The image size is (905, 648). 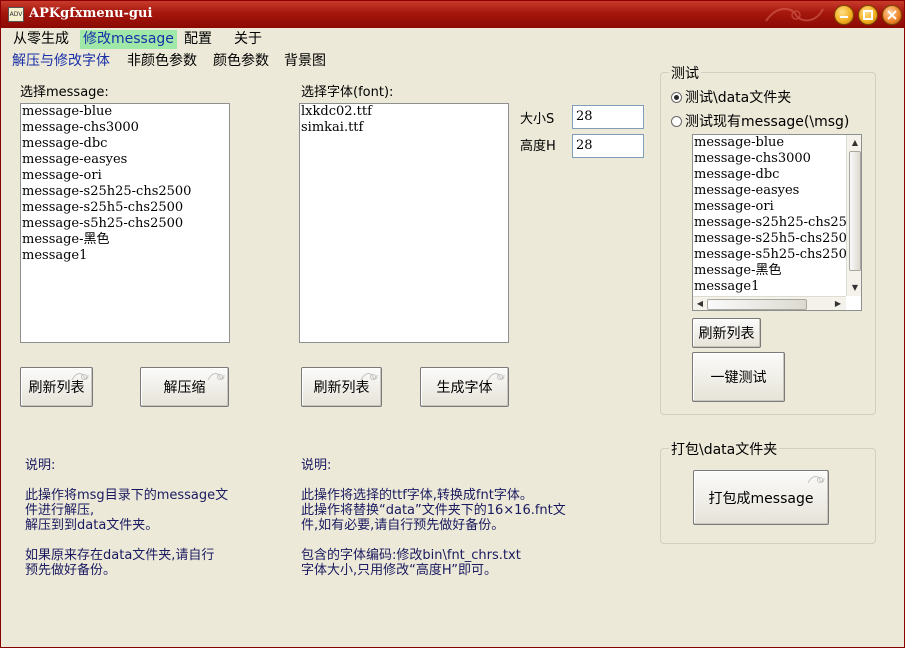 What do you see at coordinates (794, 14) in the screenshot?
I see `titlebar-ornament-icon` at bounding box center [794, 14].